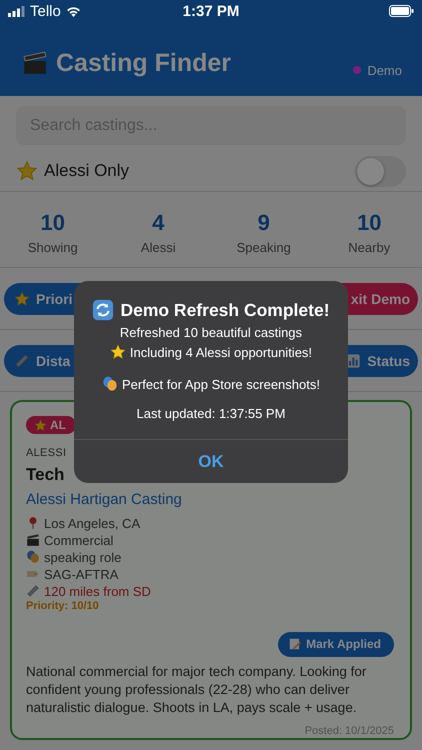 The image size is (422, 750). I want to click on company-name: Alessi Hartigan Casting, so click(104, 499).